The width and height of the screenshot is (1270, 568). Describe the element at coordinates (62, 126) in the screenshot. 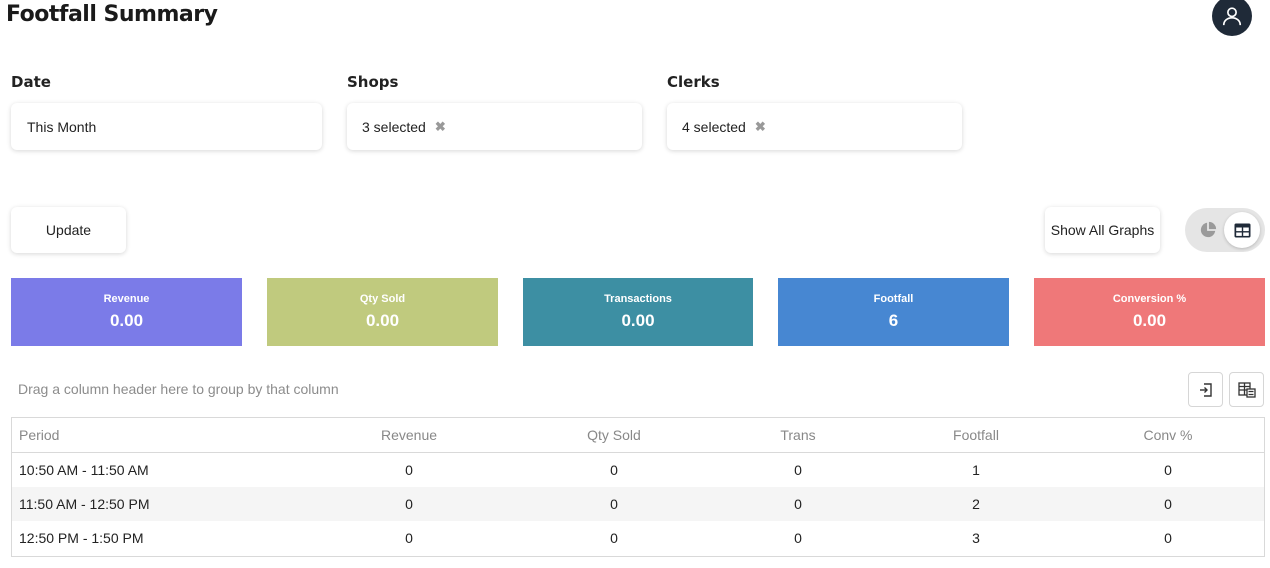

I see `date-filter-value: This Month` at that location.